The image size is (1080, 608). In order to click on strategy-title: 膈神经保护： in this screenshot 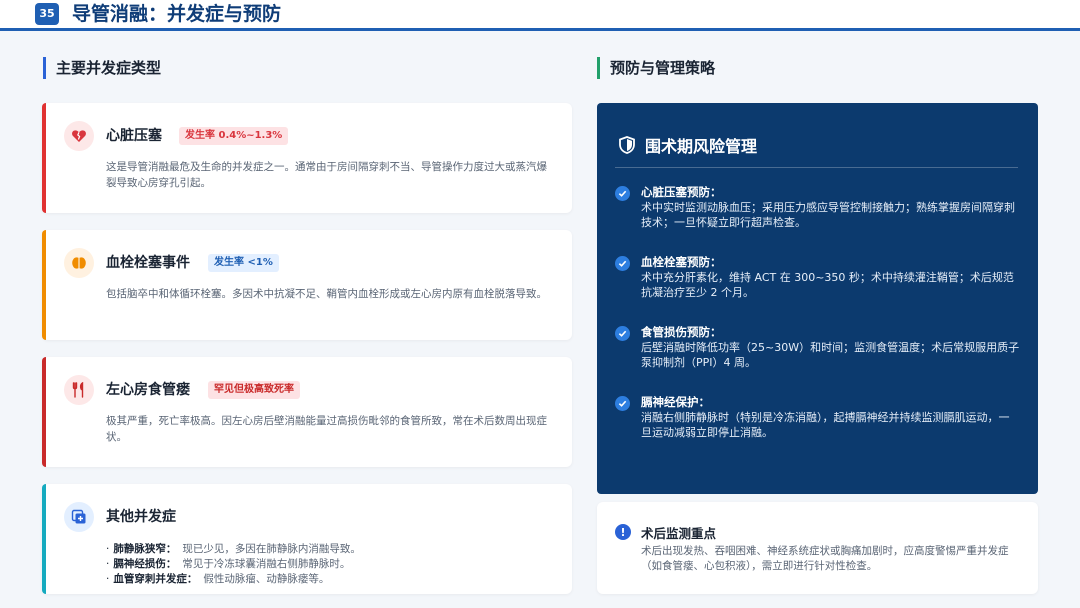, I will do `click(675, 402)`.